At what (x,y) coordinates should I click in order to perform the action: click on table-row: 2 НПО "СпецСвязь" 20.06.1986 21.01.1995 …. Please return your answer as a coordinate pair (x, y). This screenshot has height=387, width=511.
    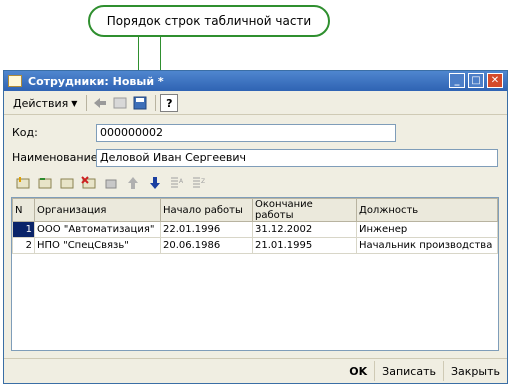
    Looking at the image, I should click on (255, 245).